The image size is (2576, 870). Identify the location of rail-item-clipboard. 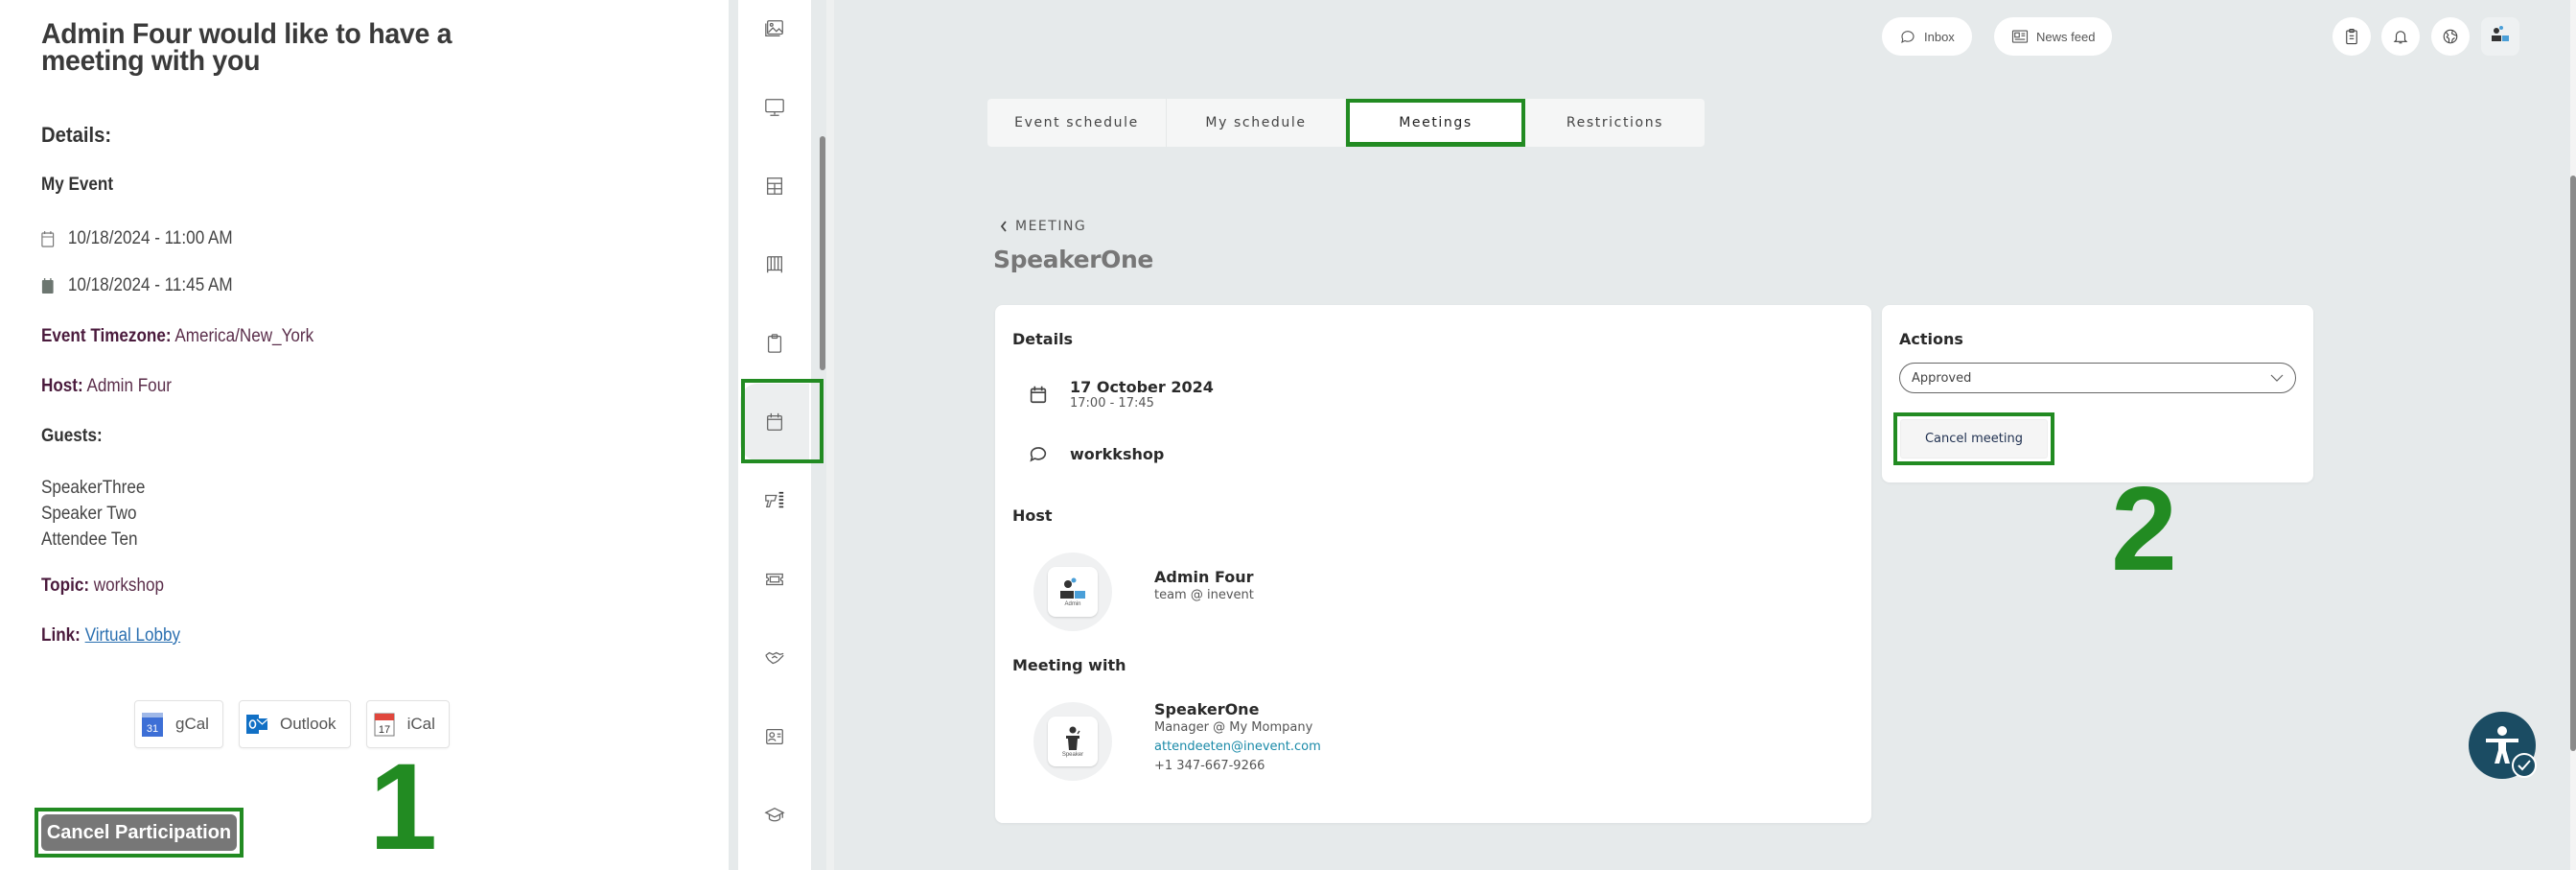
(775, 344).